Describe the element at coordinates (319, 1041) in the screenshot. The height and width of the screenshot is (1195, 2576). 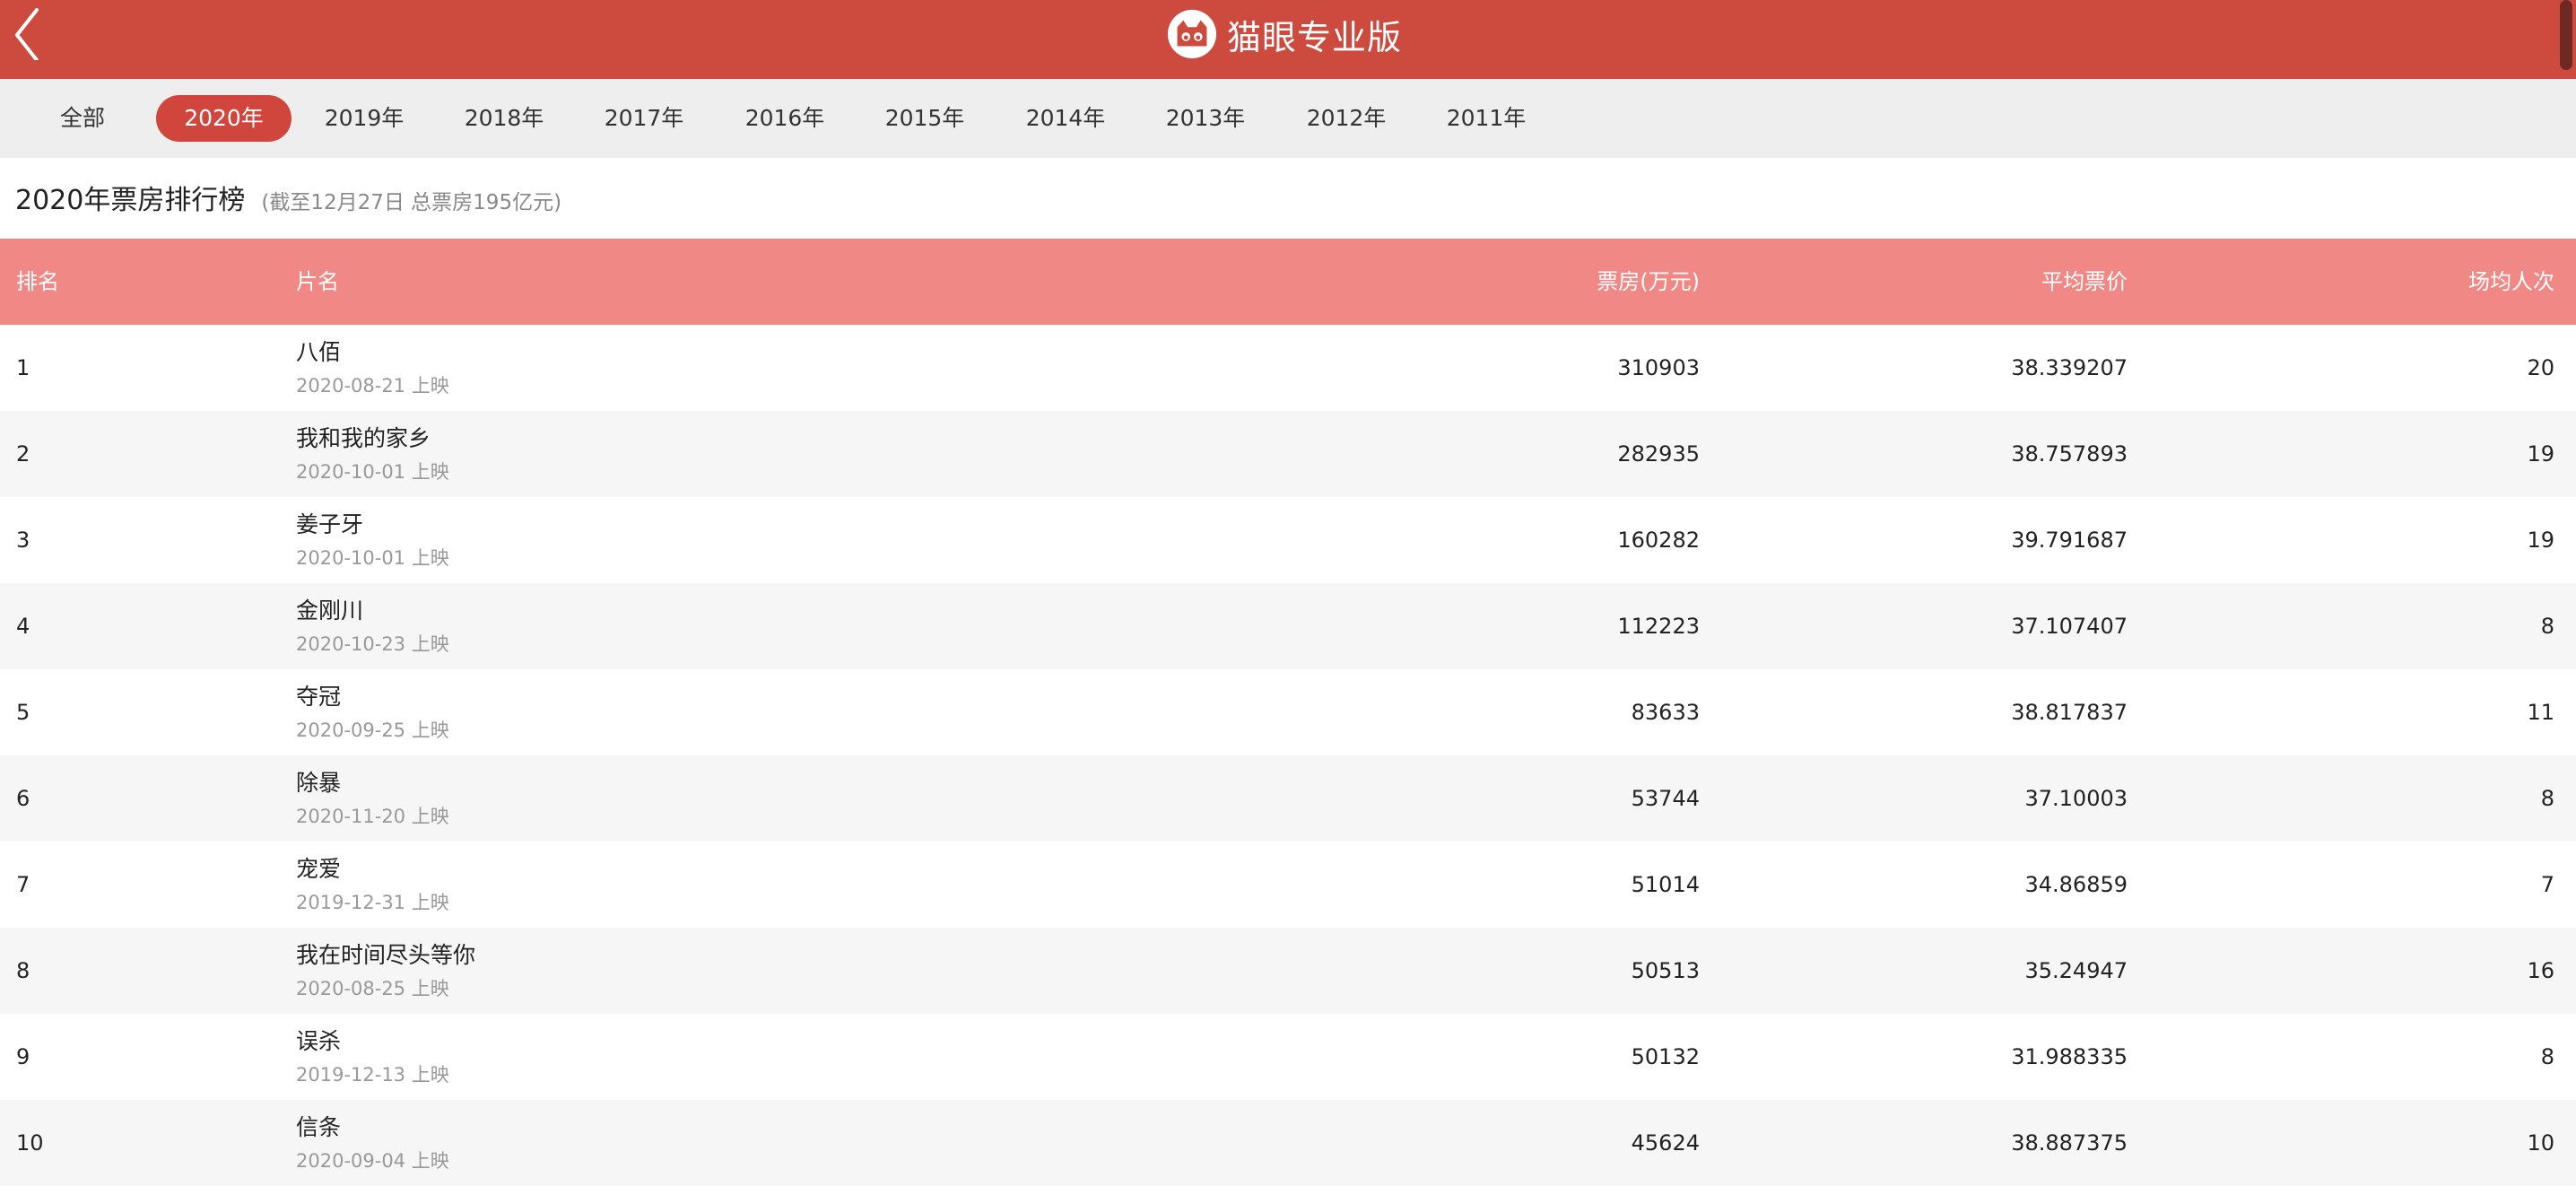
I see `movie-title: 误杀` at that location.